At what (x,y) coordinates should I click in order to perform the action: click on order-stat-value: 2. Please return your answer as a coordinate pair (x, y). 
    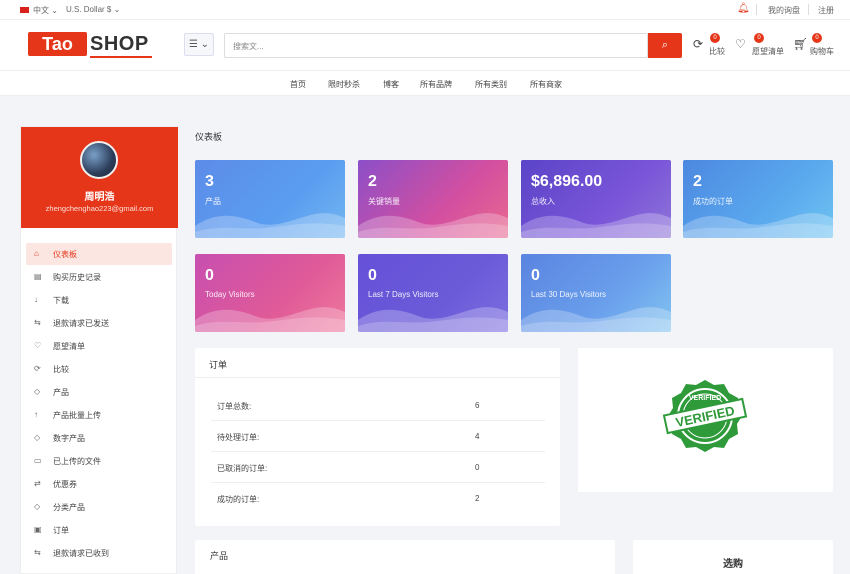
    Looking at the image, I should click on (477, 498).